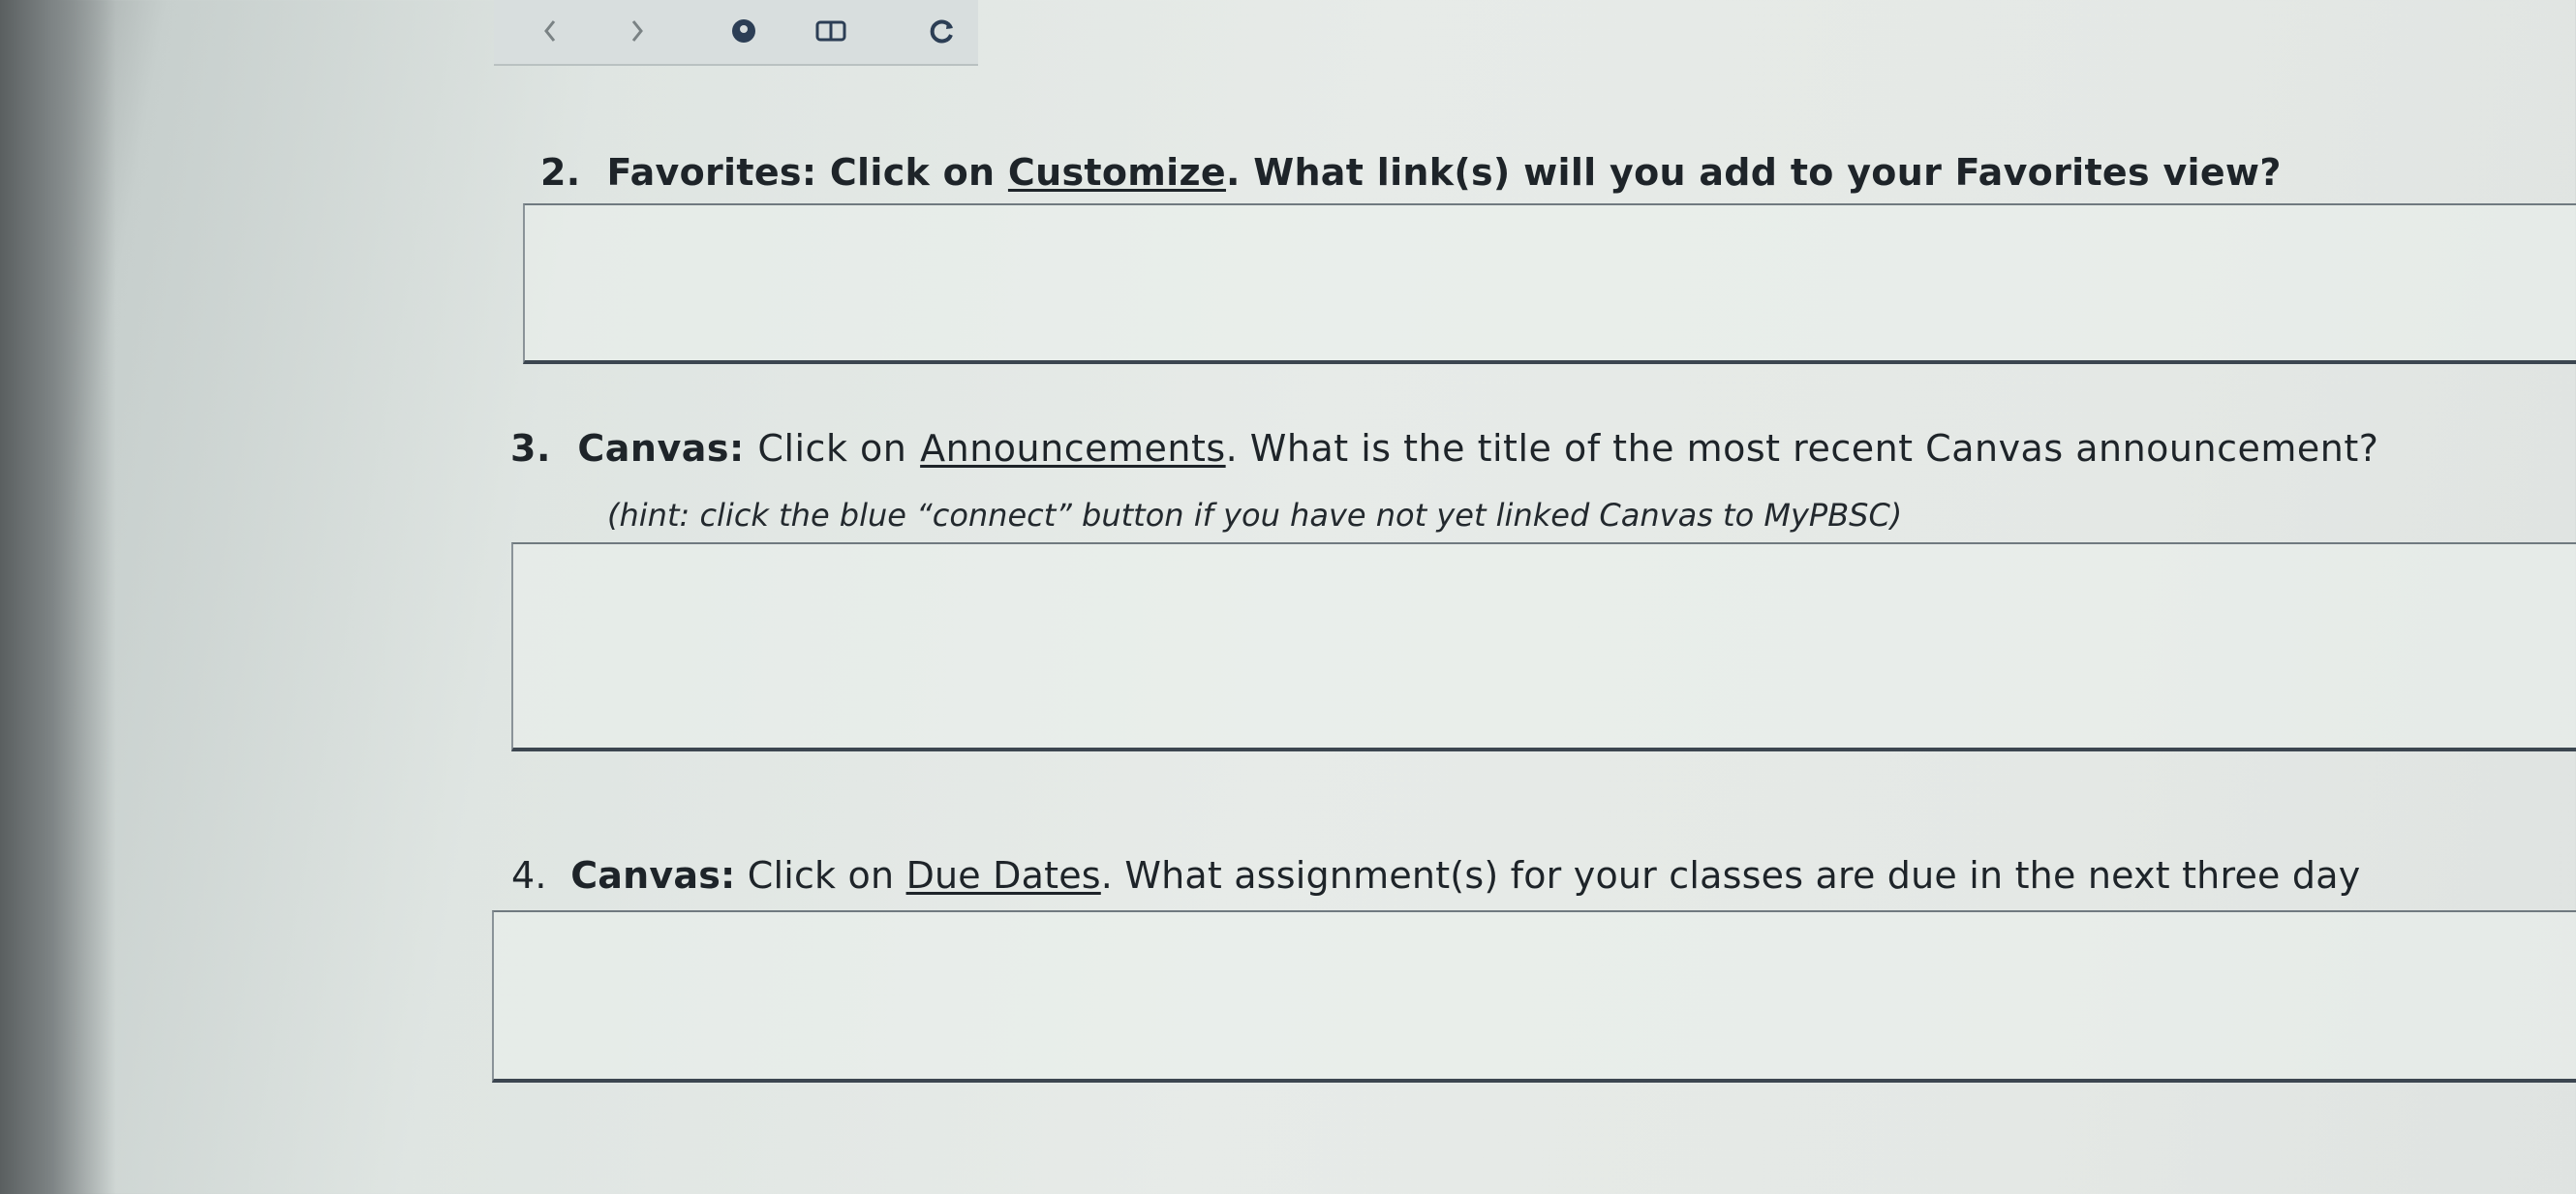 The height and width of the screenshot is (1194, 2576). What do you see at coordinates (637, 31) in the screenshot?
I see `forward-arrow-icon` at bounding box center [637, 31].